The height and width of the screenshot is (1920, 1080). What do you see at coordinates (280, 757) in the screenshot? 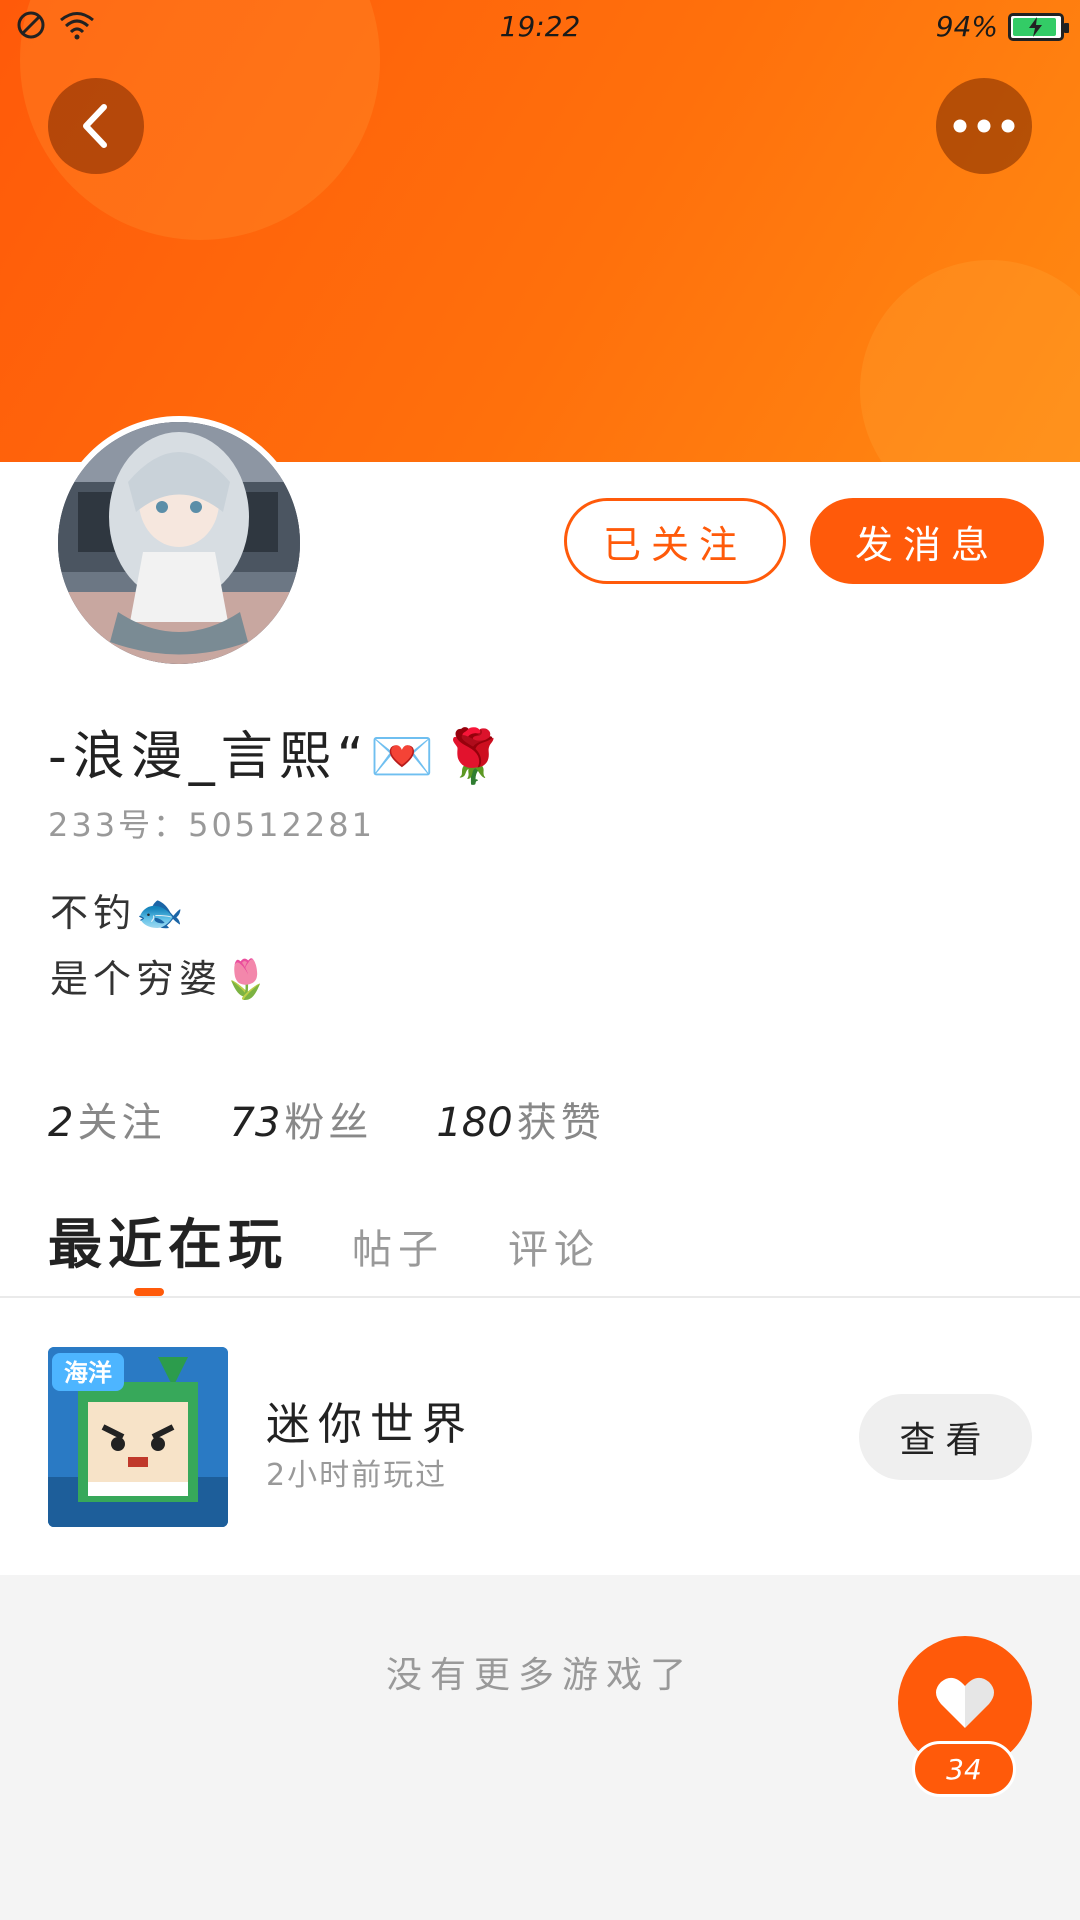
I see `username: -浪漫_言熙“💌🌹` at bounding box center [280, 757].